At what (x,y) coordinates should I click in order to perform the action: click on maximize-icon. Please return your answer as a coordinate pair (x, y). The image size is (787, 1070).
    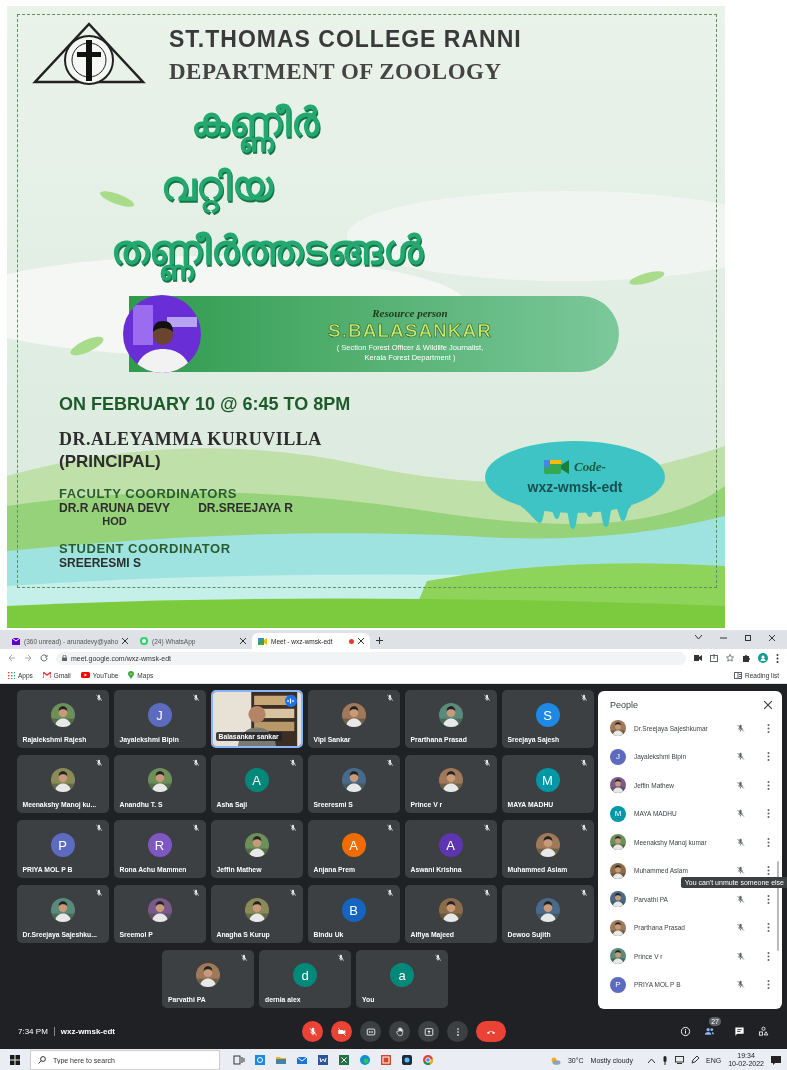
    Looking at the image, I should click on (748, 637).